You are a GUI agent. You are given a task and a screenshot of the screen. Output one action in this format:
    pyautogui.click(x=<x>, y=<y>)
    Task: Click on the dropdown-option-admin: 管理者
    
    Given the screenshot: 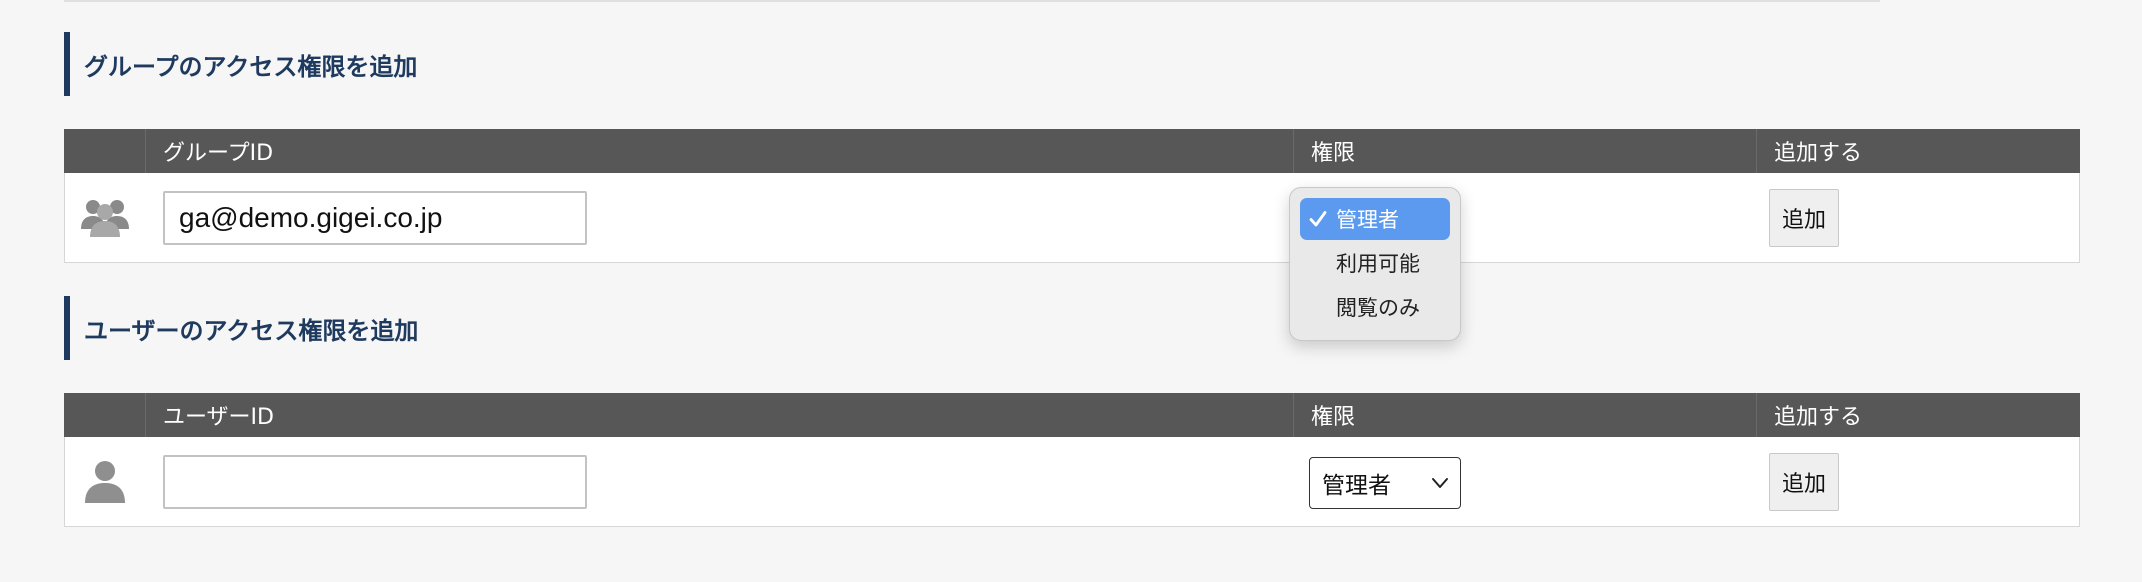 What is the action you would take?
    pyautogui.click(x=1375, y=219)
    